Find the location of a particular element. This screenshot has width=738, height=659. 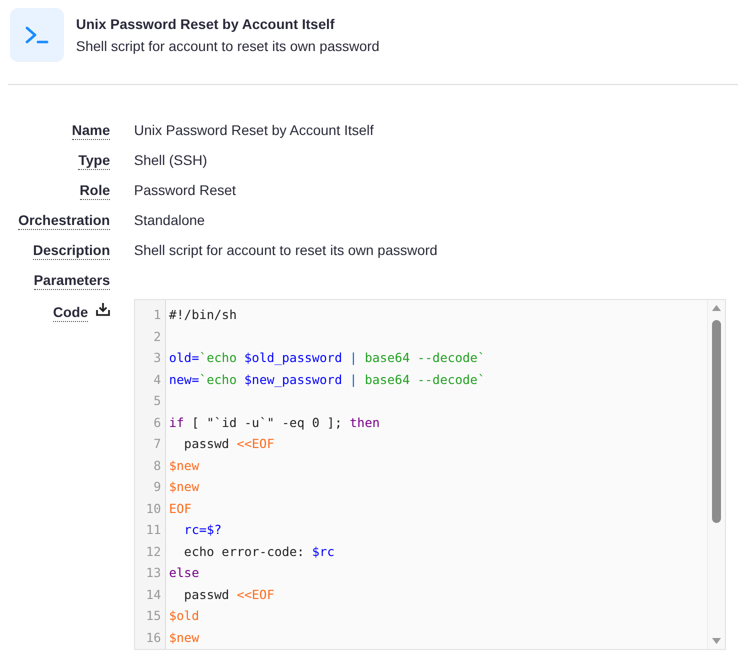

field-value: Standalone is located at coordinates (170, 220).